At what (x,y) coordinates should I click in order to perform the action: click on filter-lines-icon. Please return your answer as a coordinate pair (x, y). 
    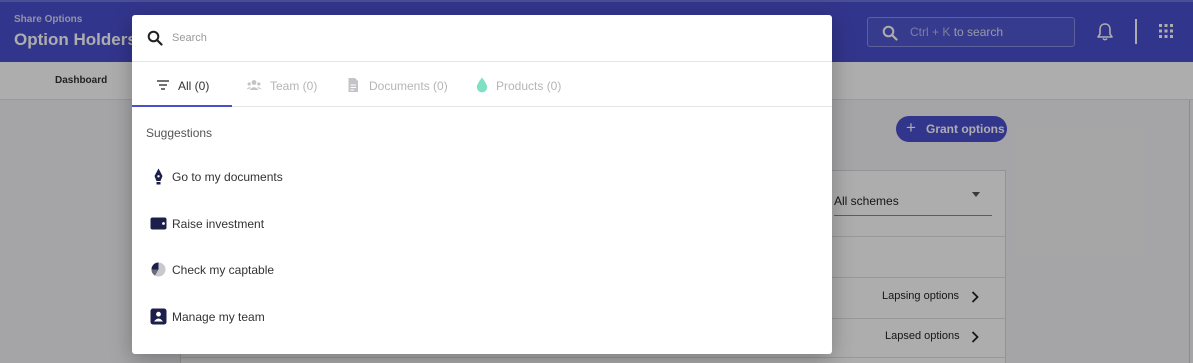
    Looking at the image, I should click on (163, 85).